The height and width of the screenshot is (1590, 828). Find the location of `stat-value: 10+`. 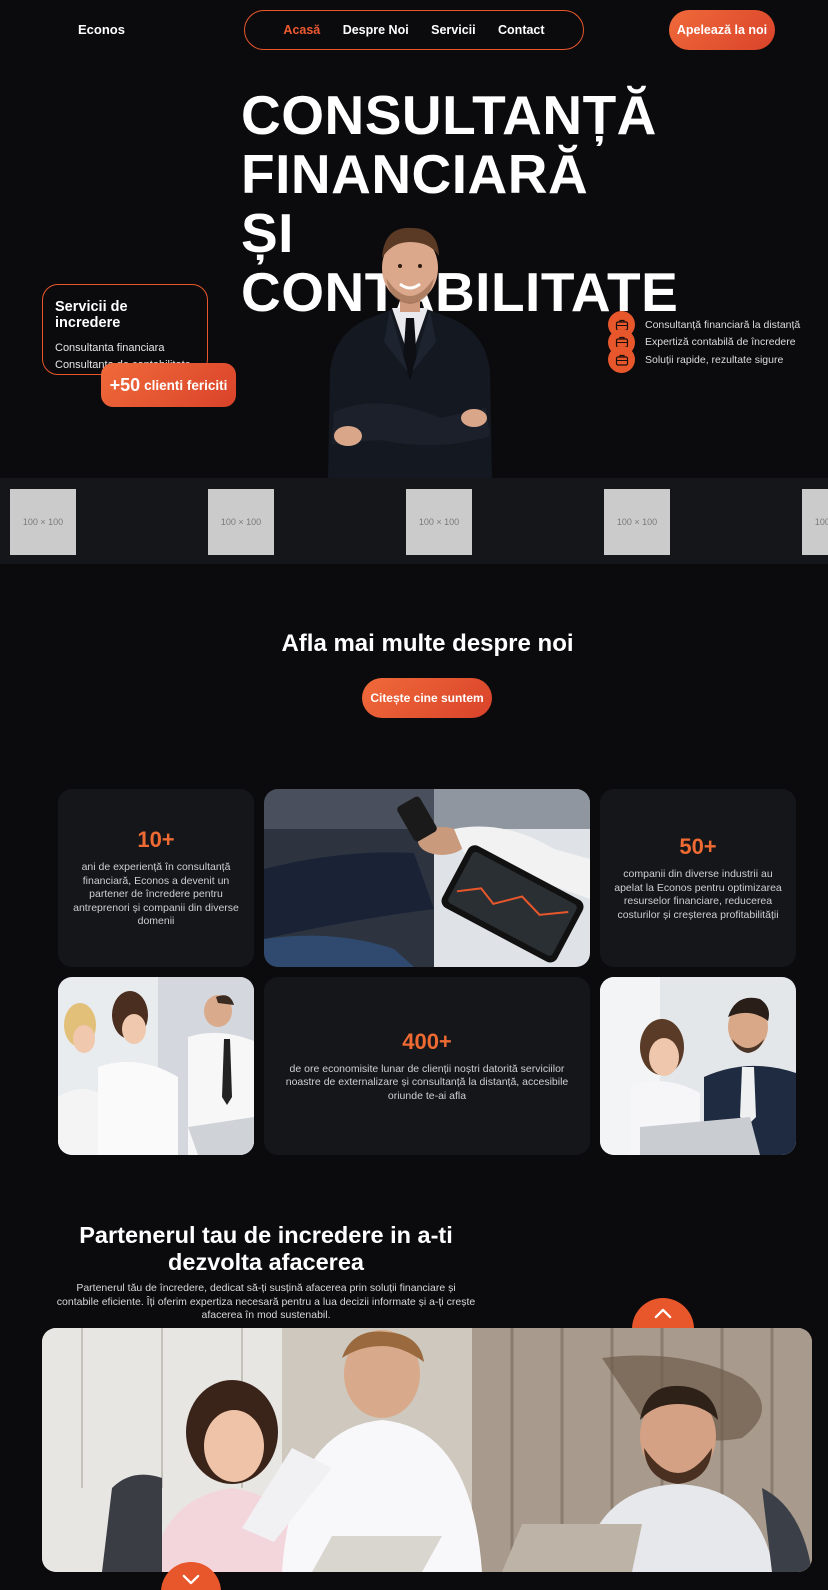

stat-value: 10+ is located at coordinates (156, 840).